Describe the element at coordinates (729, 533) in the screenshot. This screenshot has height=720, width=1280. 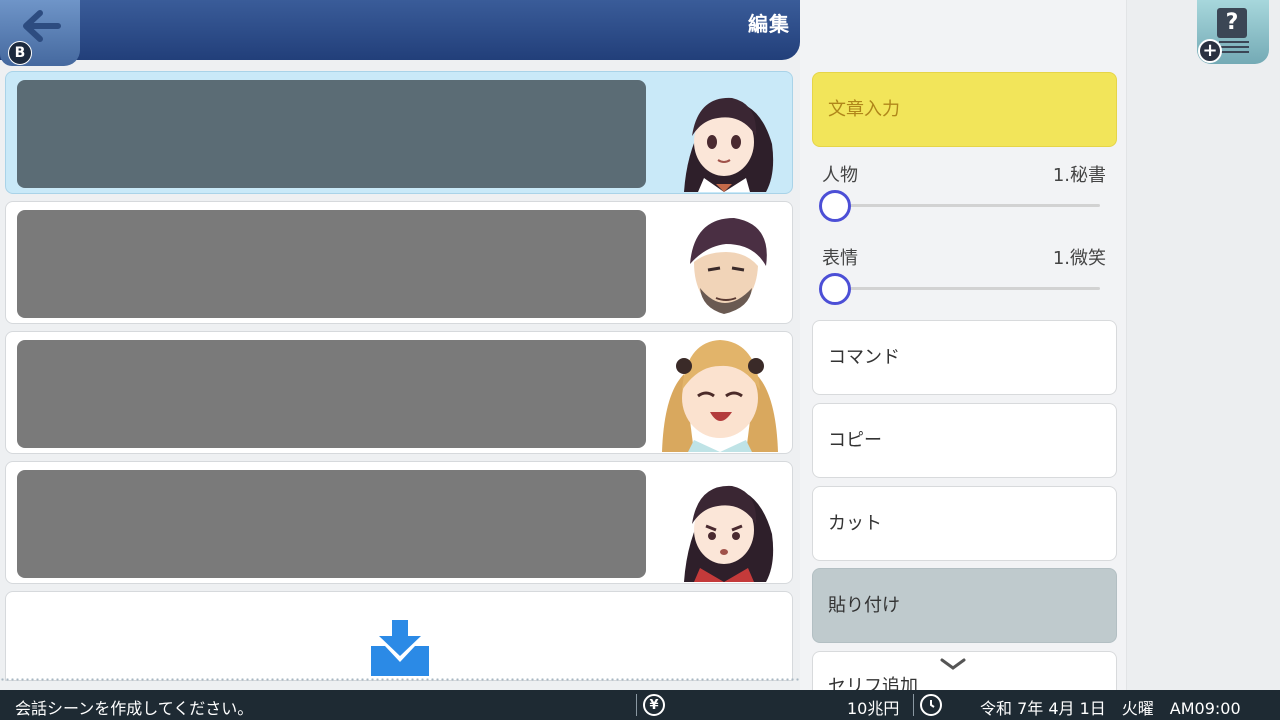
I see `secretary-troubled-portrait` at that location.